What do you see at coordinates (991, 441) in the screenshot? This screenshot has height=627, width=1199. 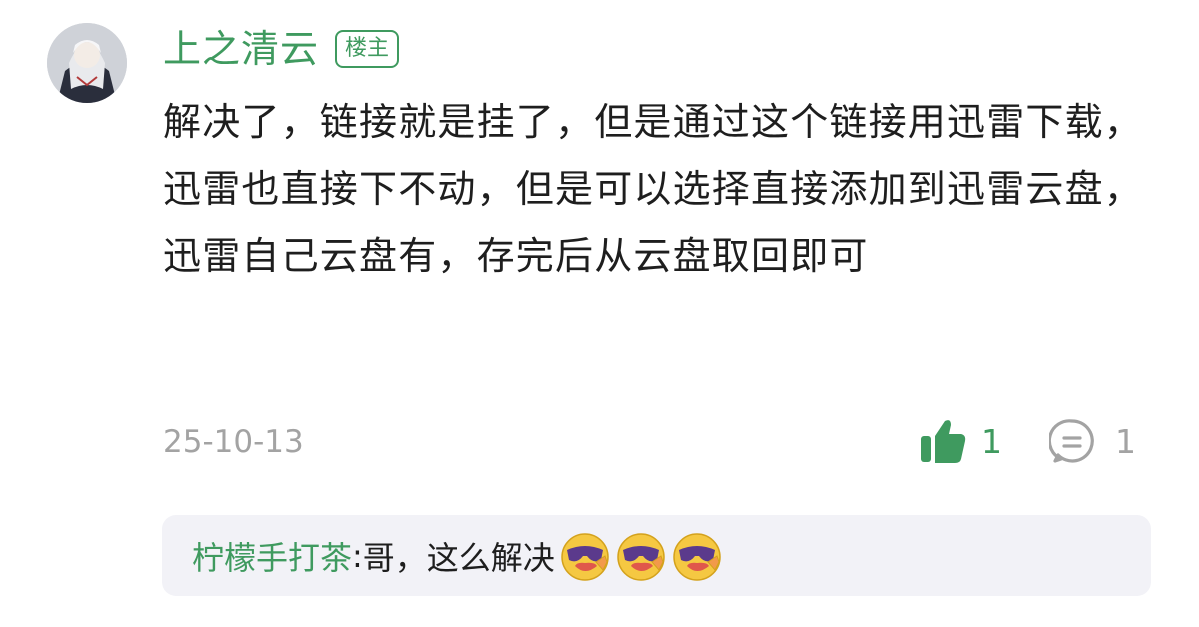 I see `like-count: 1` at bounding box center [991, 441].